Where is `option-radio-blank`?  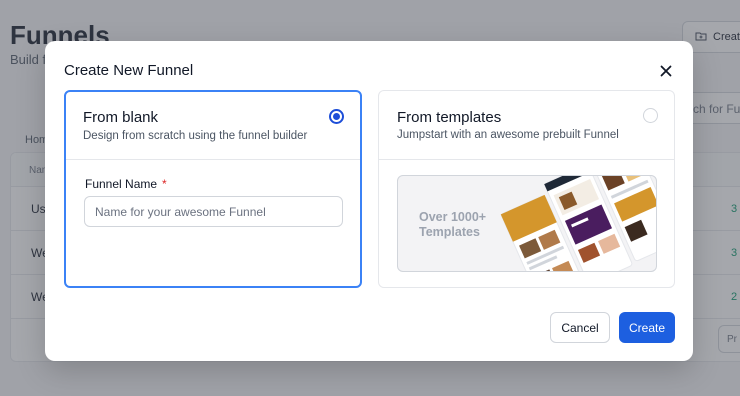 option-radio-blank is located at coordinates (336, 116).